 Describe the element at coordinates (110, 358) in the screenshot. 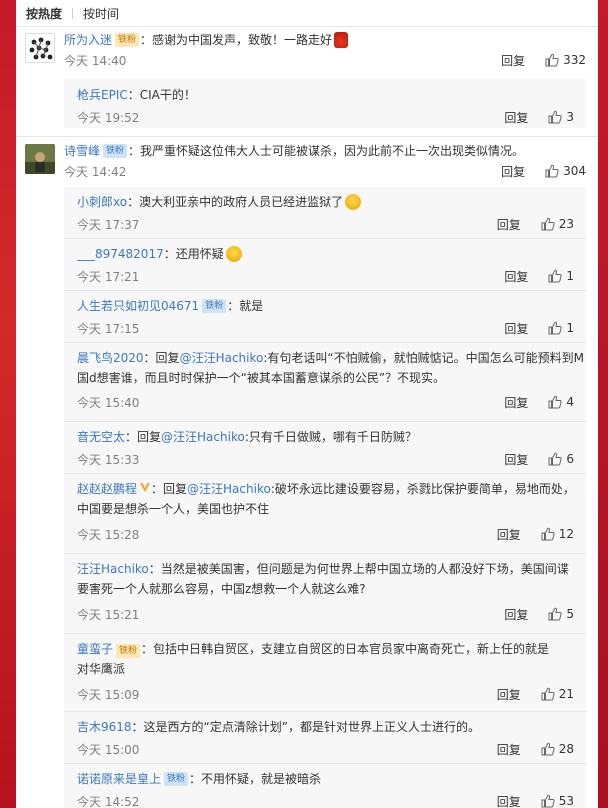

I see `reply-username: 晨飞鸟2020` at that location.